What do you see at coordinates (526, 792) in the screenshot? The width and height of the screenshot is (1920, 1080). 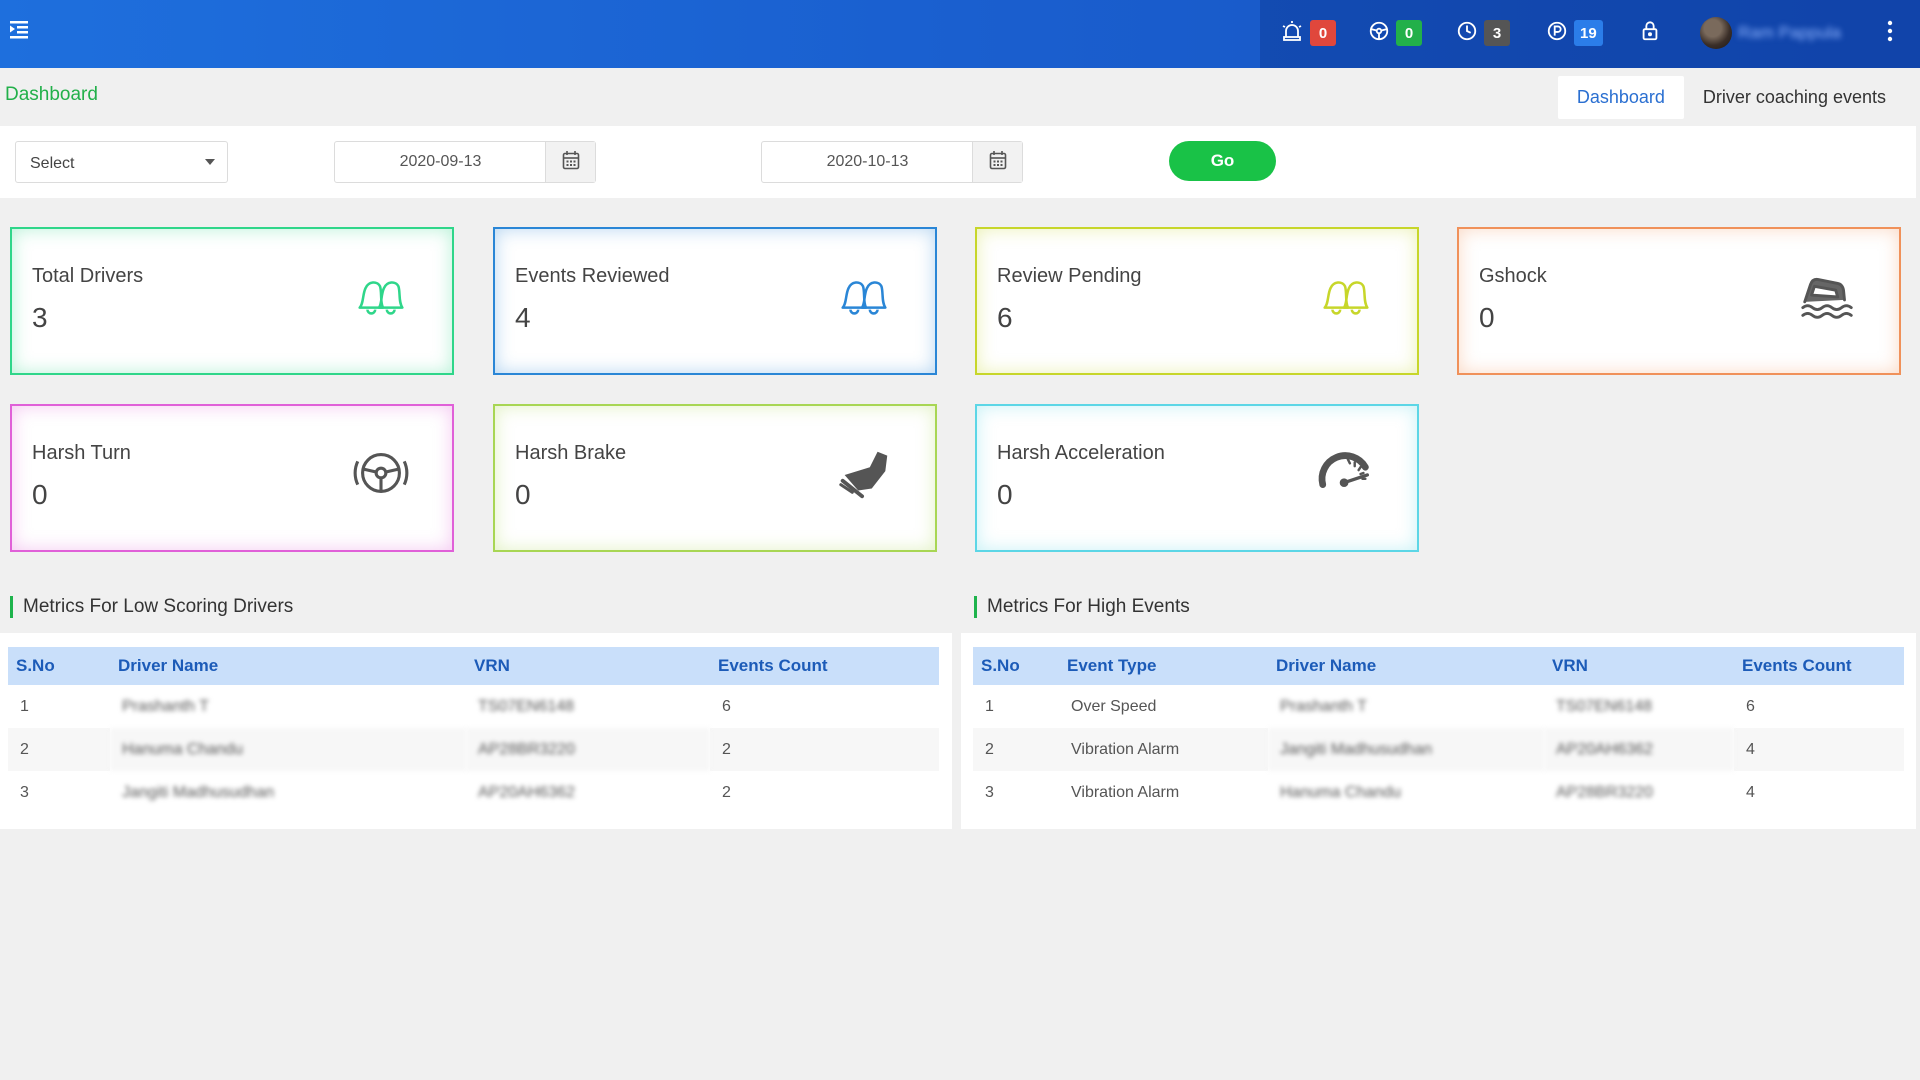 I see `cell-vrn: AP20AH6362` at bounding box center [526, 792].